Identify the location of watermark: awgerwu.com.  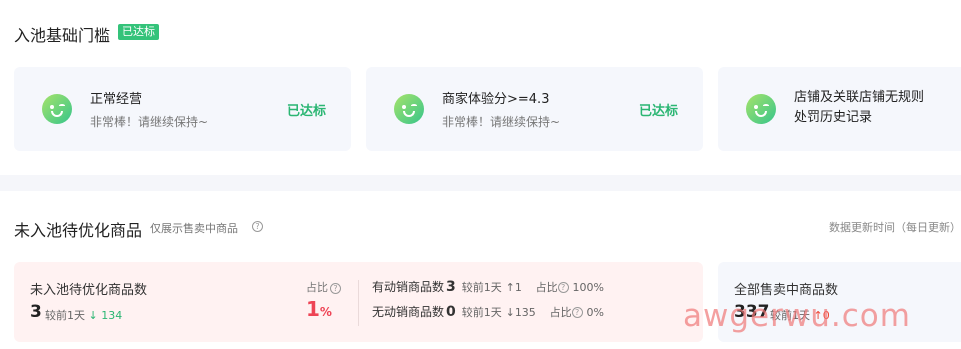
(797, 316).